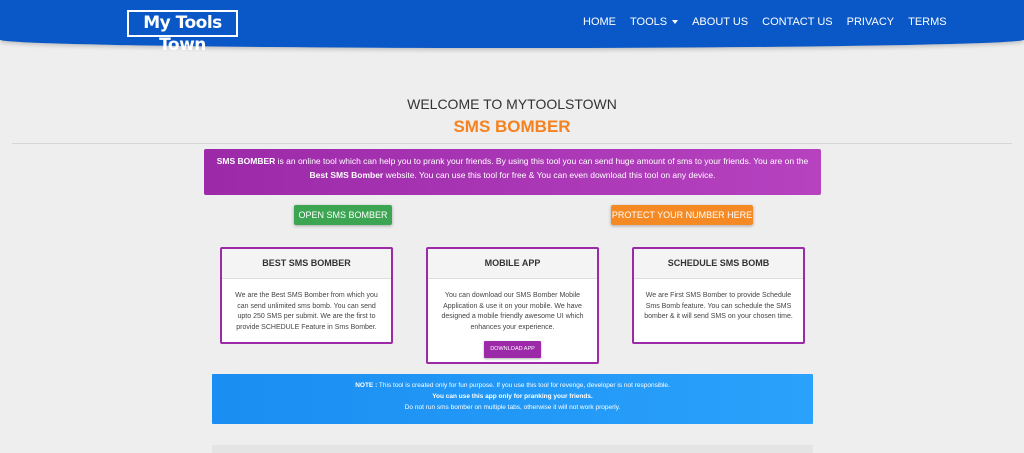 This screenshot has height=453, width=1024. What do you see at coordinates (246, 161) in the screenshot?
I see `intro-strong-1: SMS BOMBER` at bounding box center [246, 161].